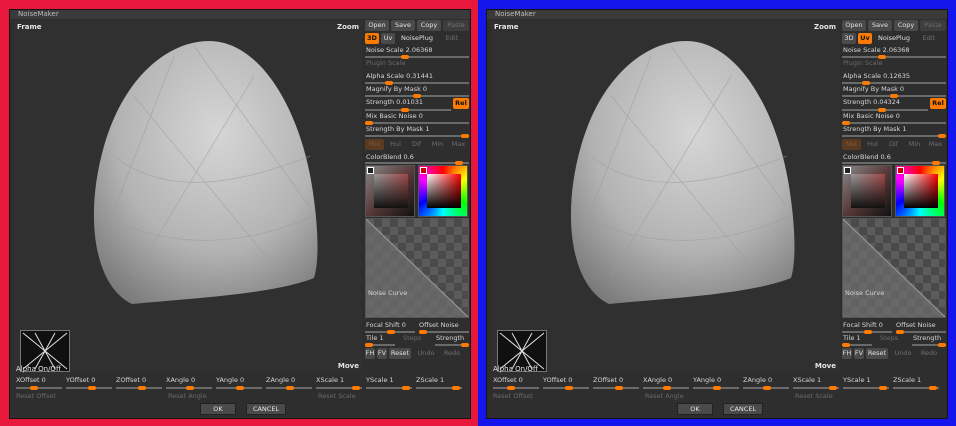 The width and height of the screenshot is (956, 426). Describe the element at coordinates (348, 366) in the screenshot. I see `move-button: Move` at that location.